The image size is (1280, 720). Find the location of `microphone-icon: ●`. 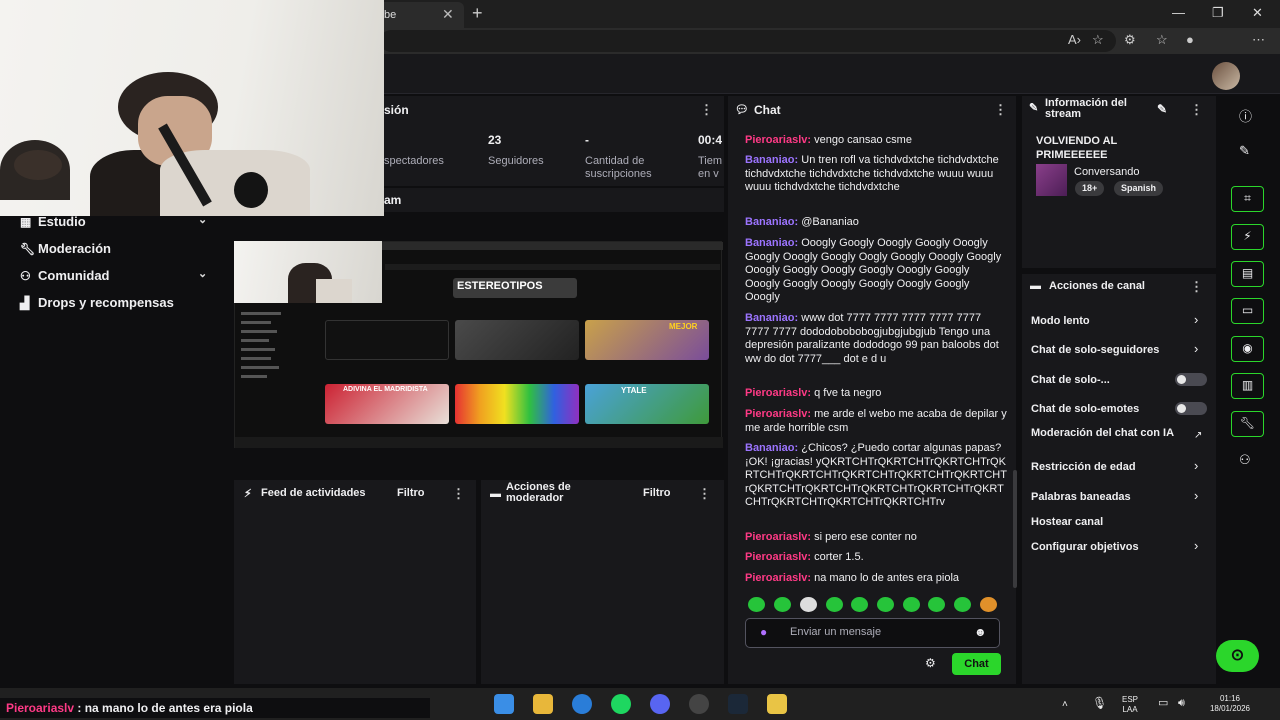

microphone-icon: ● is located at coordinates (763, 632).